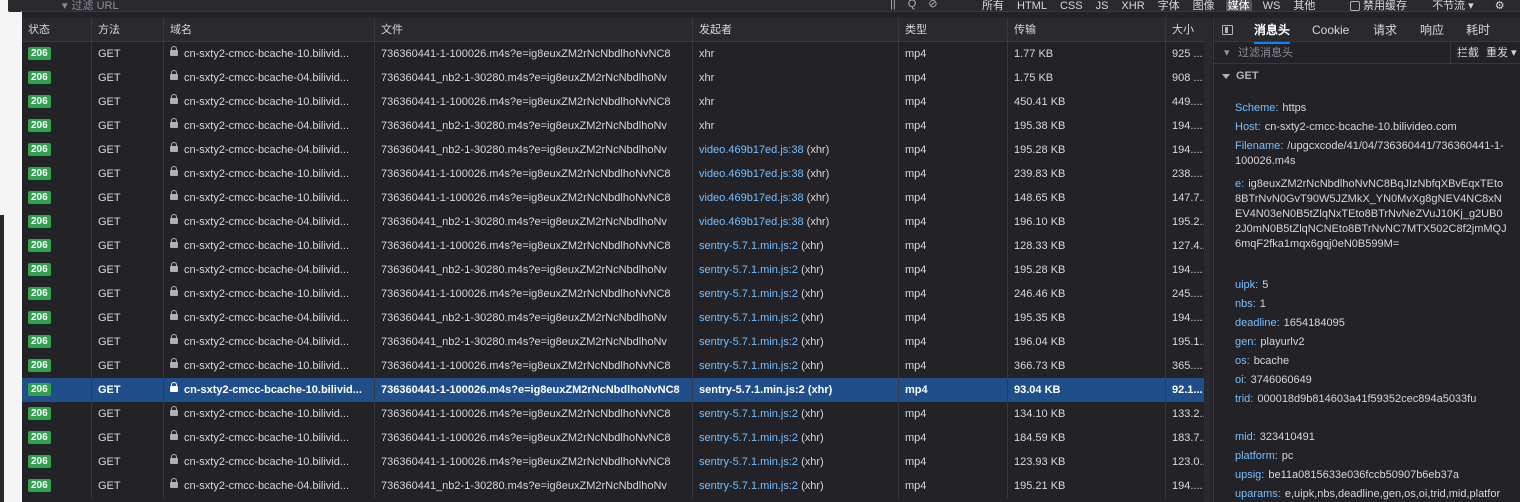  What do you see at coordinates (993, 5) in the screenshot?
I see `type-filter-0: 所有` at bounding box center [993, 5].